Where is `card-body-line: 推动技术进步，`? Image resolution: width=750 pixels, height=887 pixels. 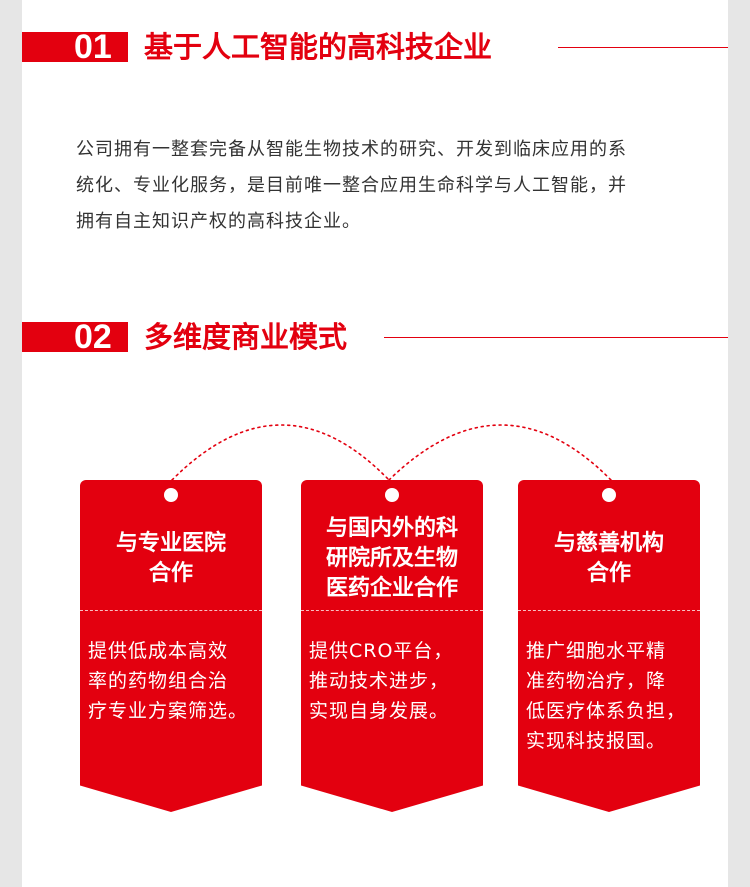
card-body-line: 推动技术进步， is located at coordinates (379, 681).